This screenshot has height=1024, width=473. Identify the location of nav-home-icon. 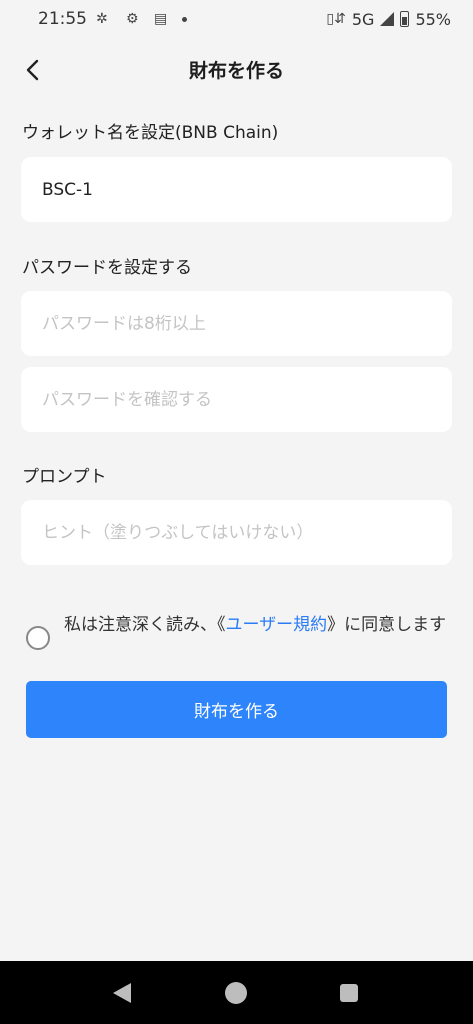
(236, 993).